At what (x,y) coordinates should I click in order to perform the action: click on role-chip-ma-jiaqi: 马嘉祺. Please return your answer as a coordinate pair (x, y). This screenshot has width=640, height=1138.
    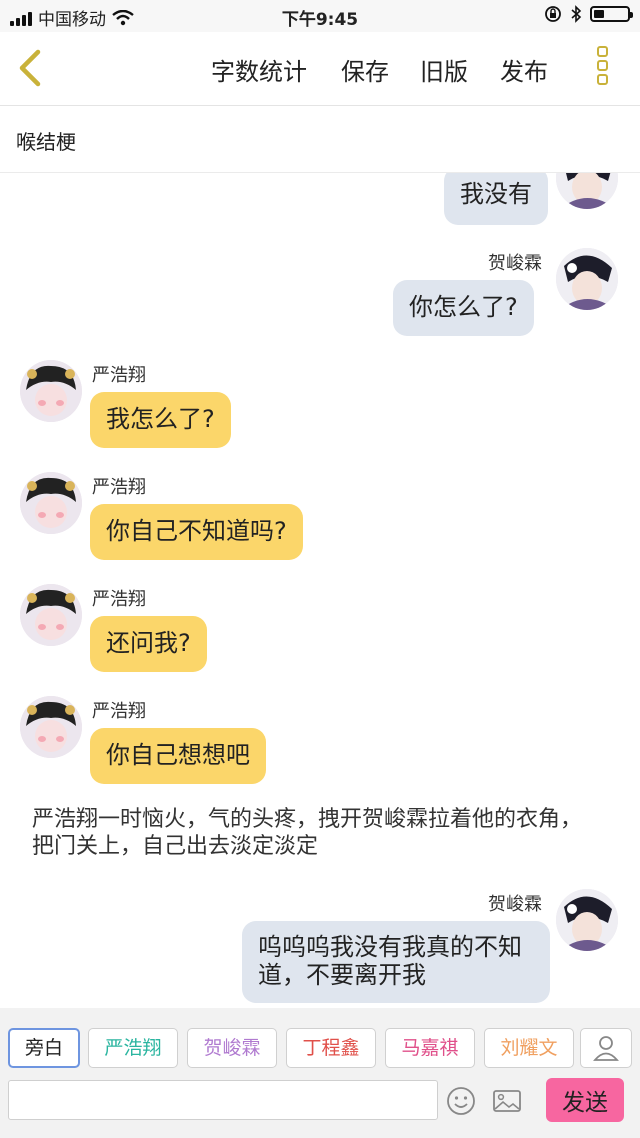
    Looking at the image, I should click on (430, 1048).